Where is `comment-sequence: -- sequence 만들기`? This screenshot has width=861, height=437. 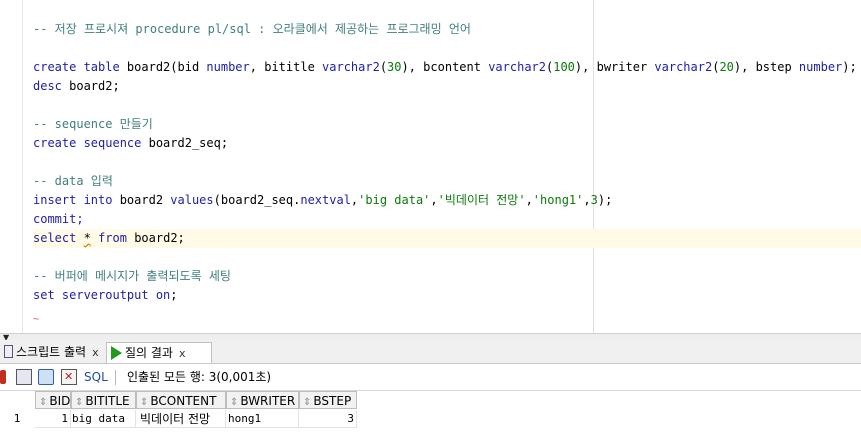
comment-sequence: -- sequence 만들기 is located at coordinates (93, 124).